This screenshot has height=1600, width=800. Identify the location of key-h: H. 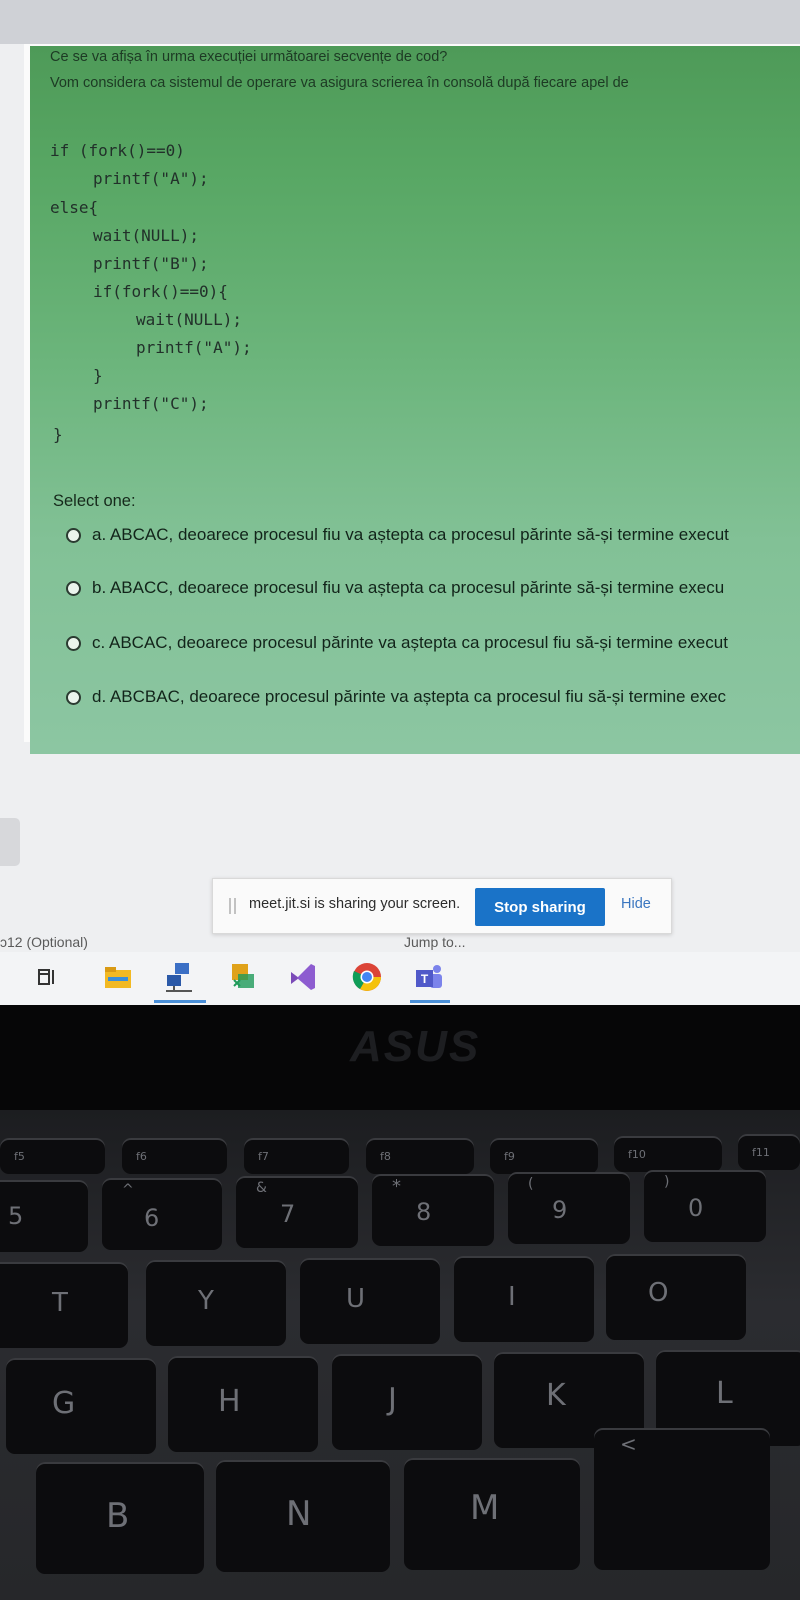
(243, 1404).